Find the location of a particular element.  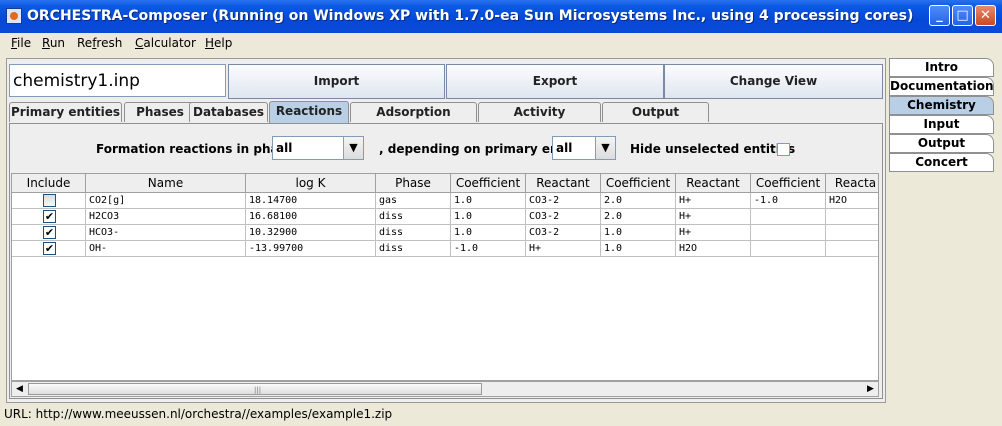

table-row: ✔ OH- -13.99700 diss -1.0 H+ 1.0 H2O is located at coordinates (445, 249).